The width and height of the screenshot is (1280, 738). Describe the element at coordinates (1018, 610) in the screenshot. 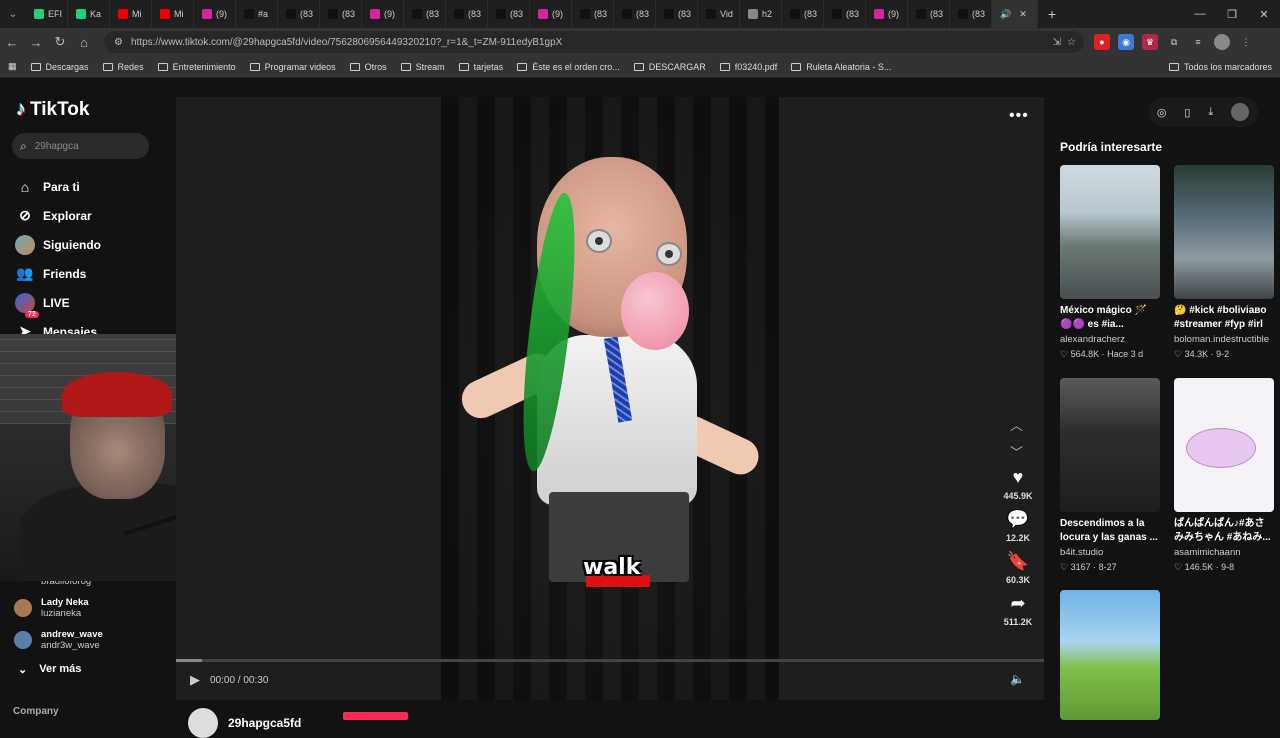

I see `share-button: ➦ 511.2K` at that location.